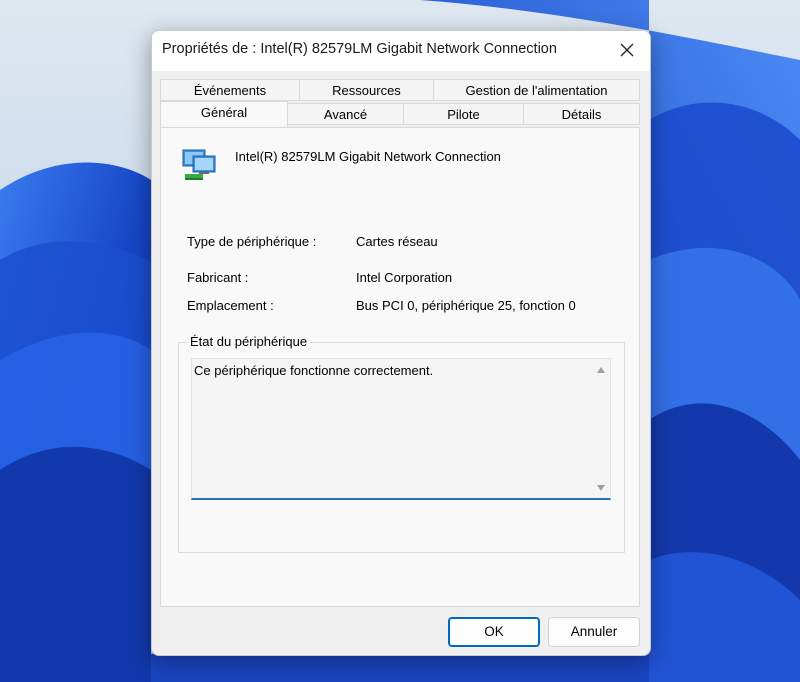  What do you see at coordinates (314, 370) in the screenshot?
I see `device-status-text: Ce périphérique fonctionne correctement.` at bounding box center [314, 370].